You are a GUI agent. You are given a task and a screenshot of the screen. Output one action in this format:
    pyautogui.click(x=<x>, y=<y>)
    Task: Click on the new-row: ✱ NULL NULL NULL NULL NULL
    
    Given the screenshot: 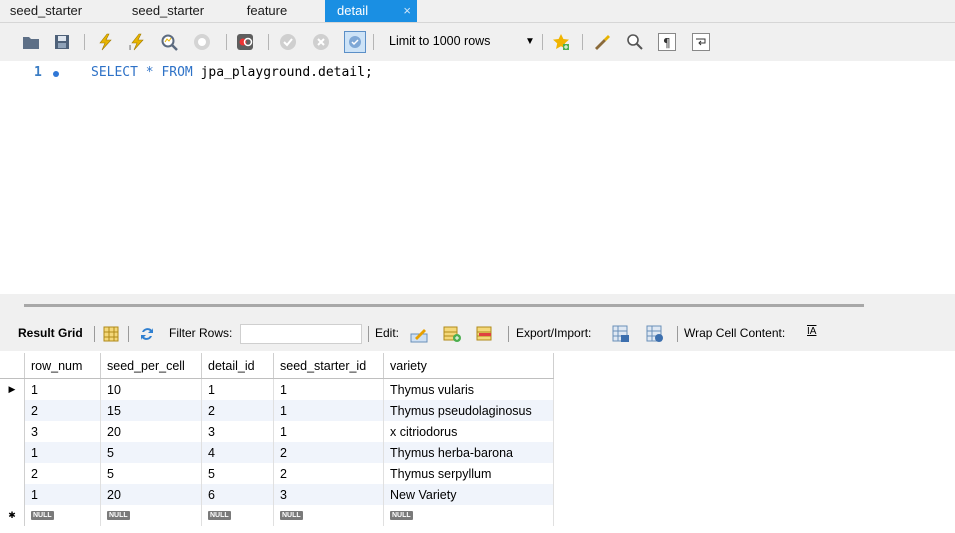 What is the action you would take?
    pyautogui.click(x=277, y=515)
    